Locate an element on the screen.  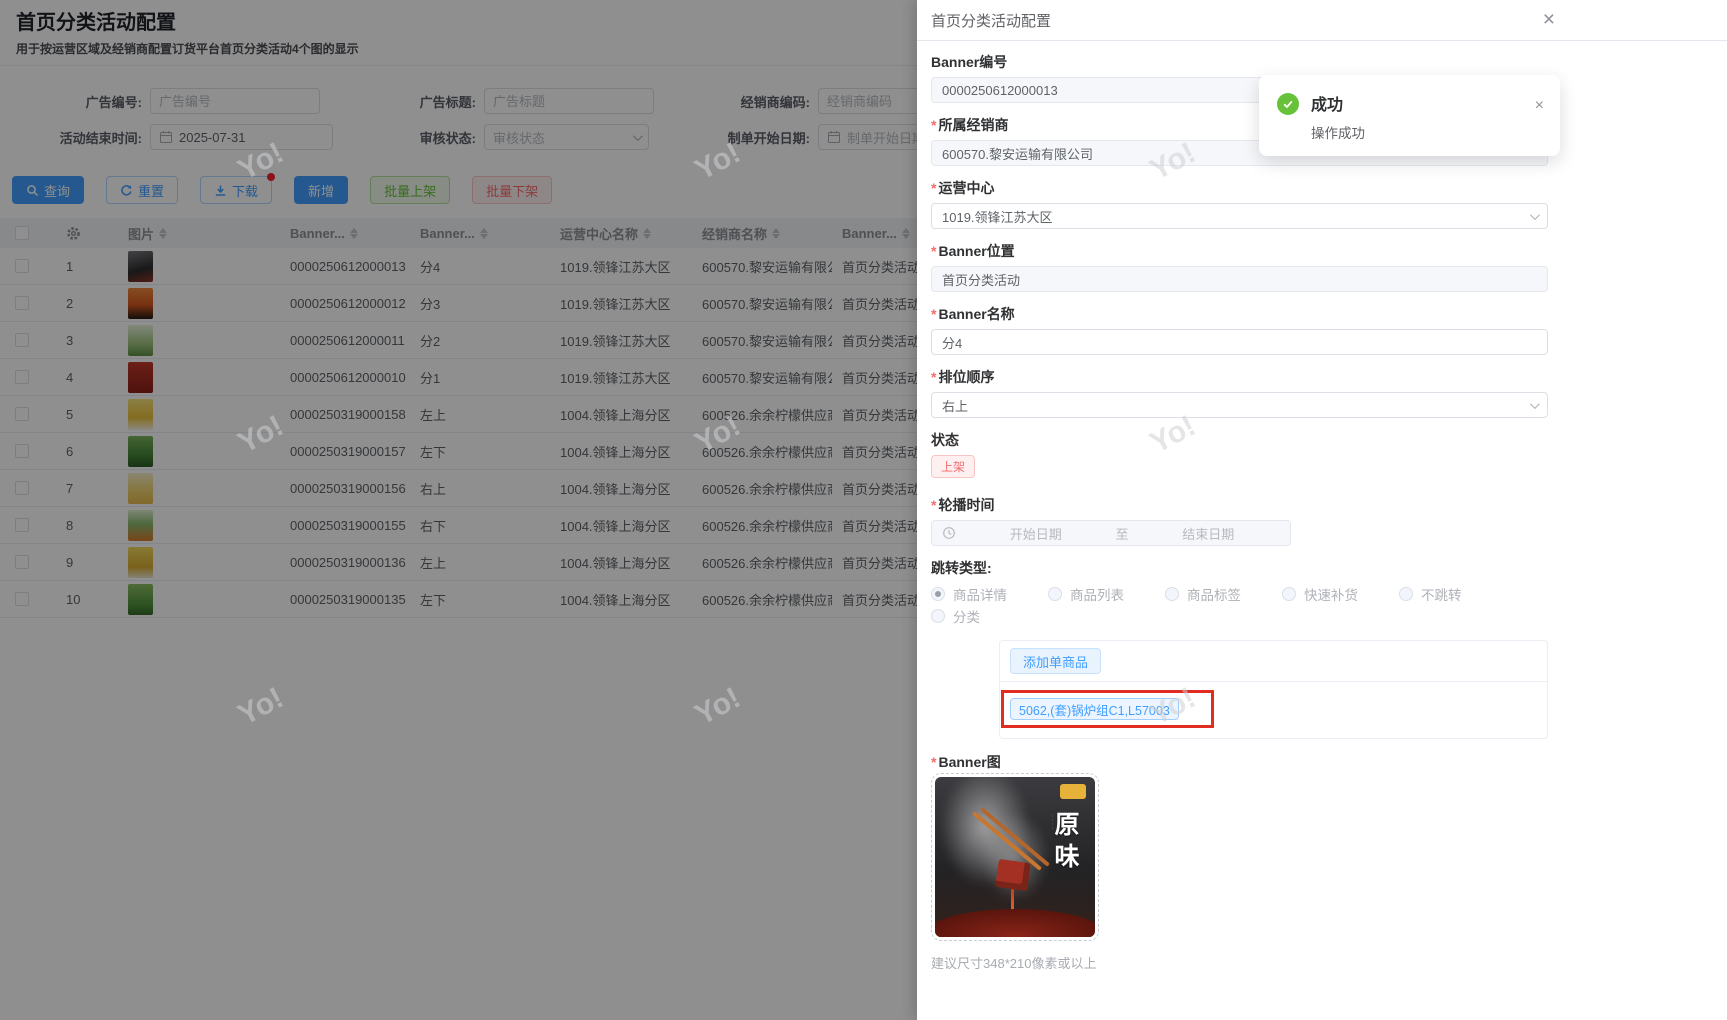
end-date-placeholder: 结束日期 is located at coordinates (1208, 534).